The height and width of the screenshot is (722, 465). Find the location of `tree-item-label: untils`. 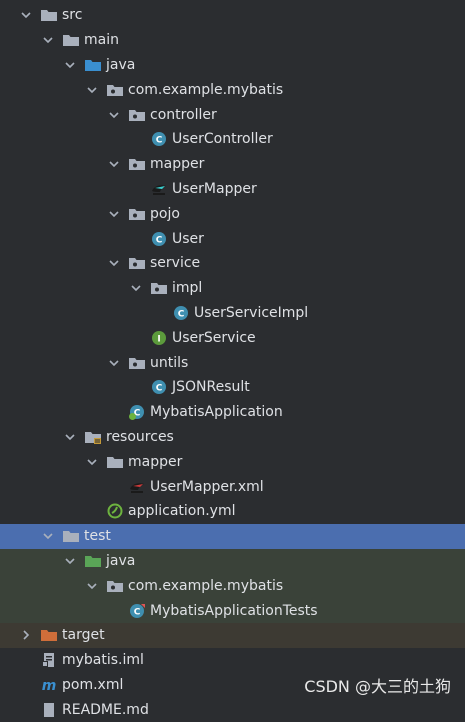

tree-item-label: untils is located at coordinates (169, 362).